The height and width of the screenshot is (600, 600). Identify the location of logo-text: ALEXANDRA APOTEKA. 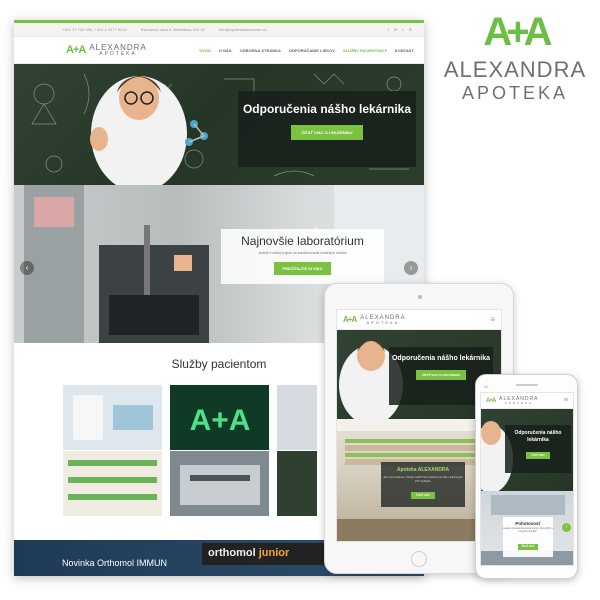
(117, 50).